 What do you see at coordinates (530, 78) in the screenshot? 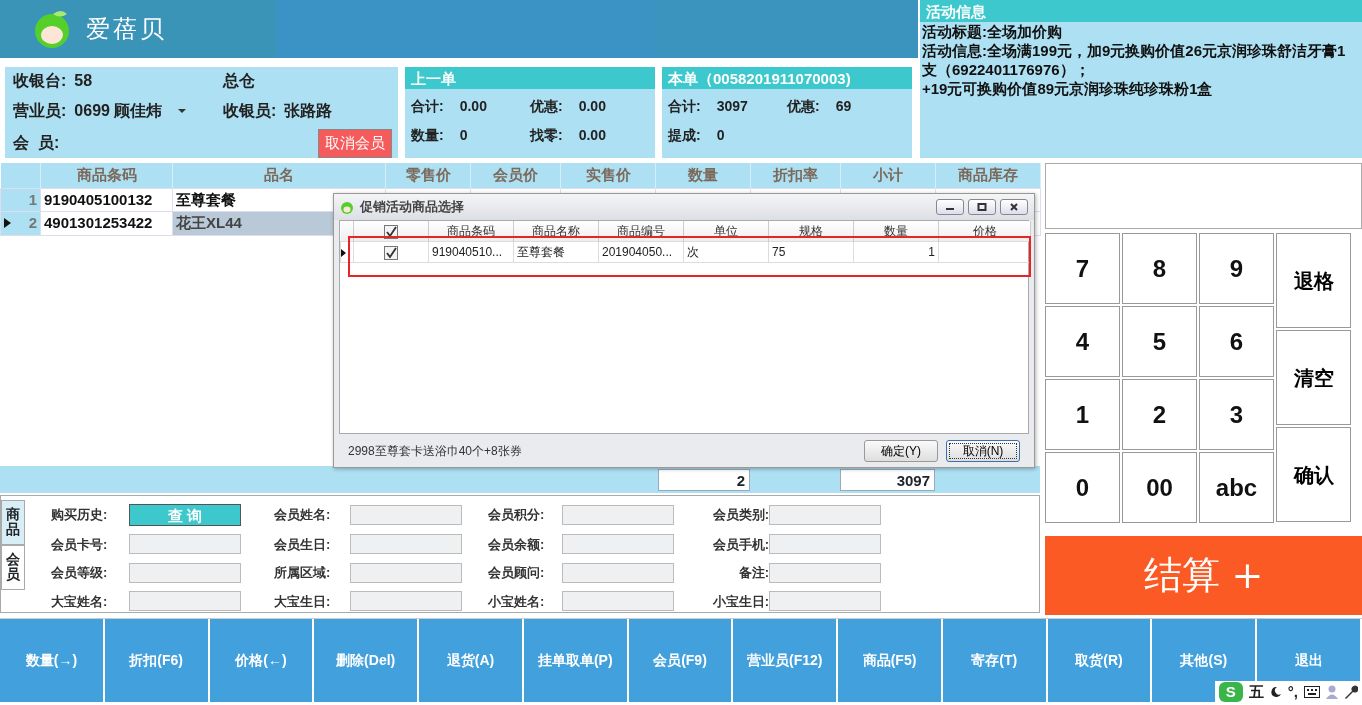
I see `panel-heading: 上一单` at bounding box center [530, 78].